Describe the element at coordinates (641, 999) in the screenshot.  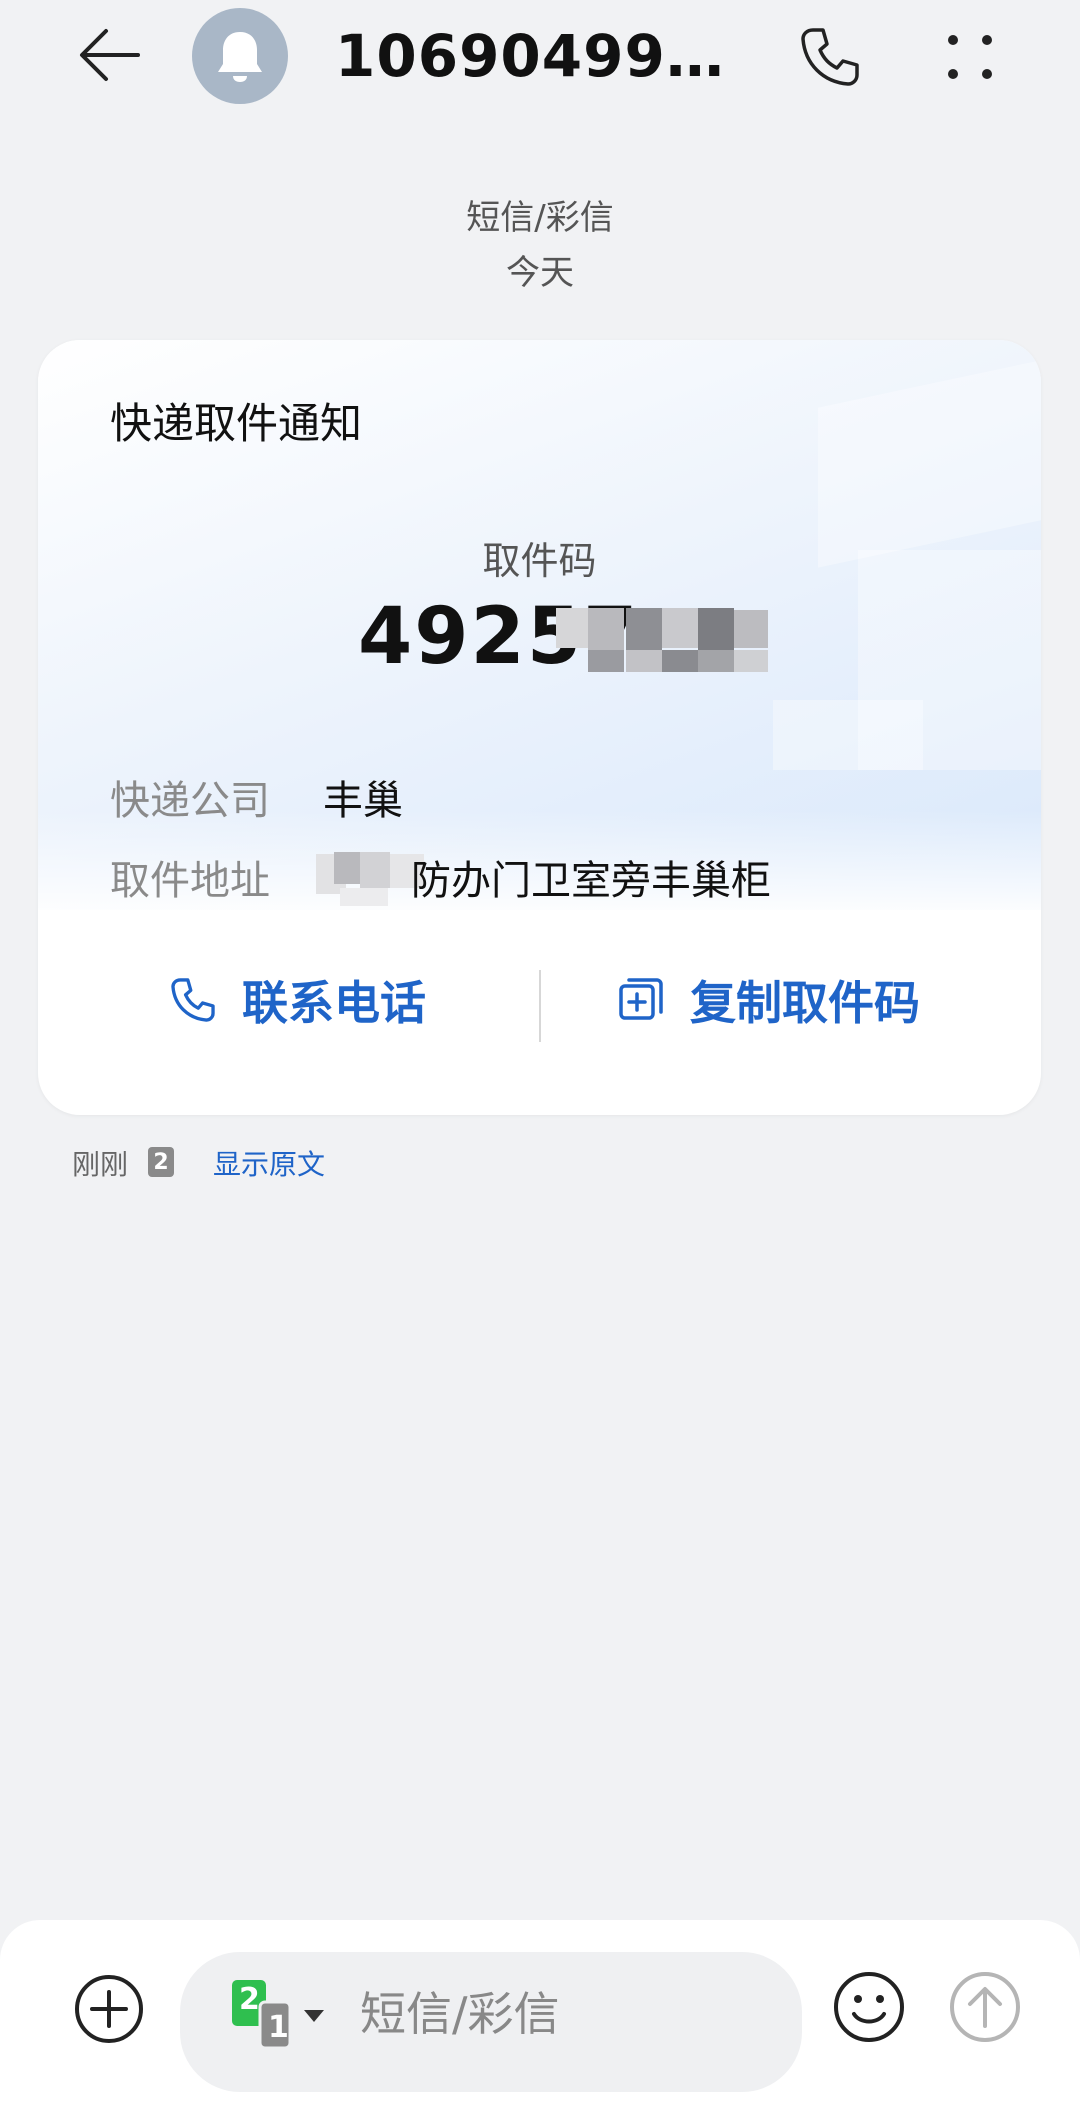
I see `copy-icon` at that location.